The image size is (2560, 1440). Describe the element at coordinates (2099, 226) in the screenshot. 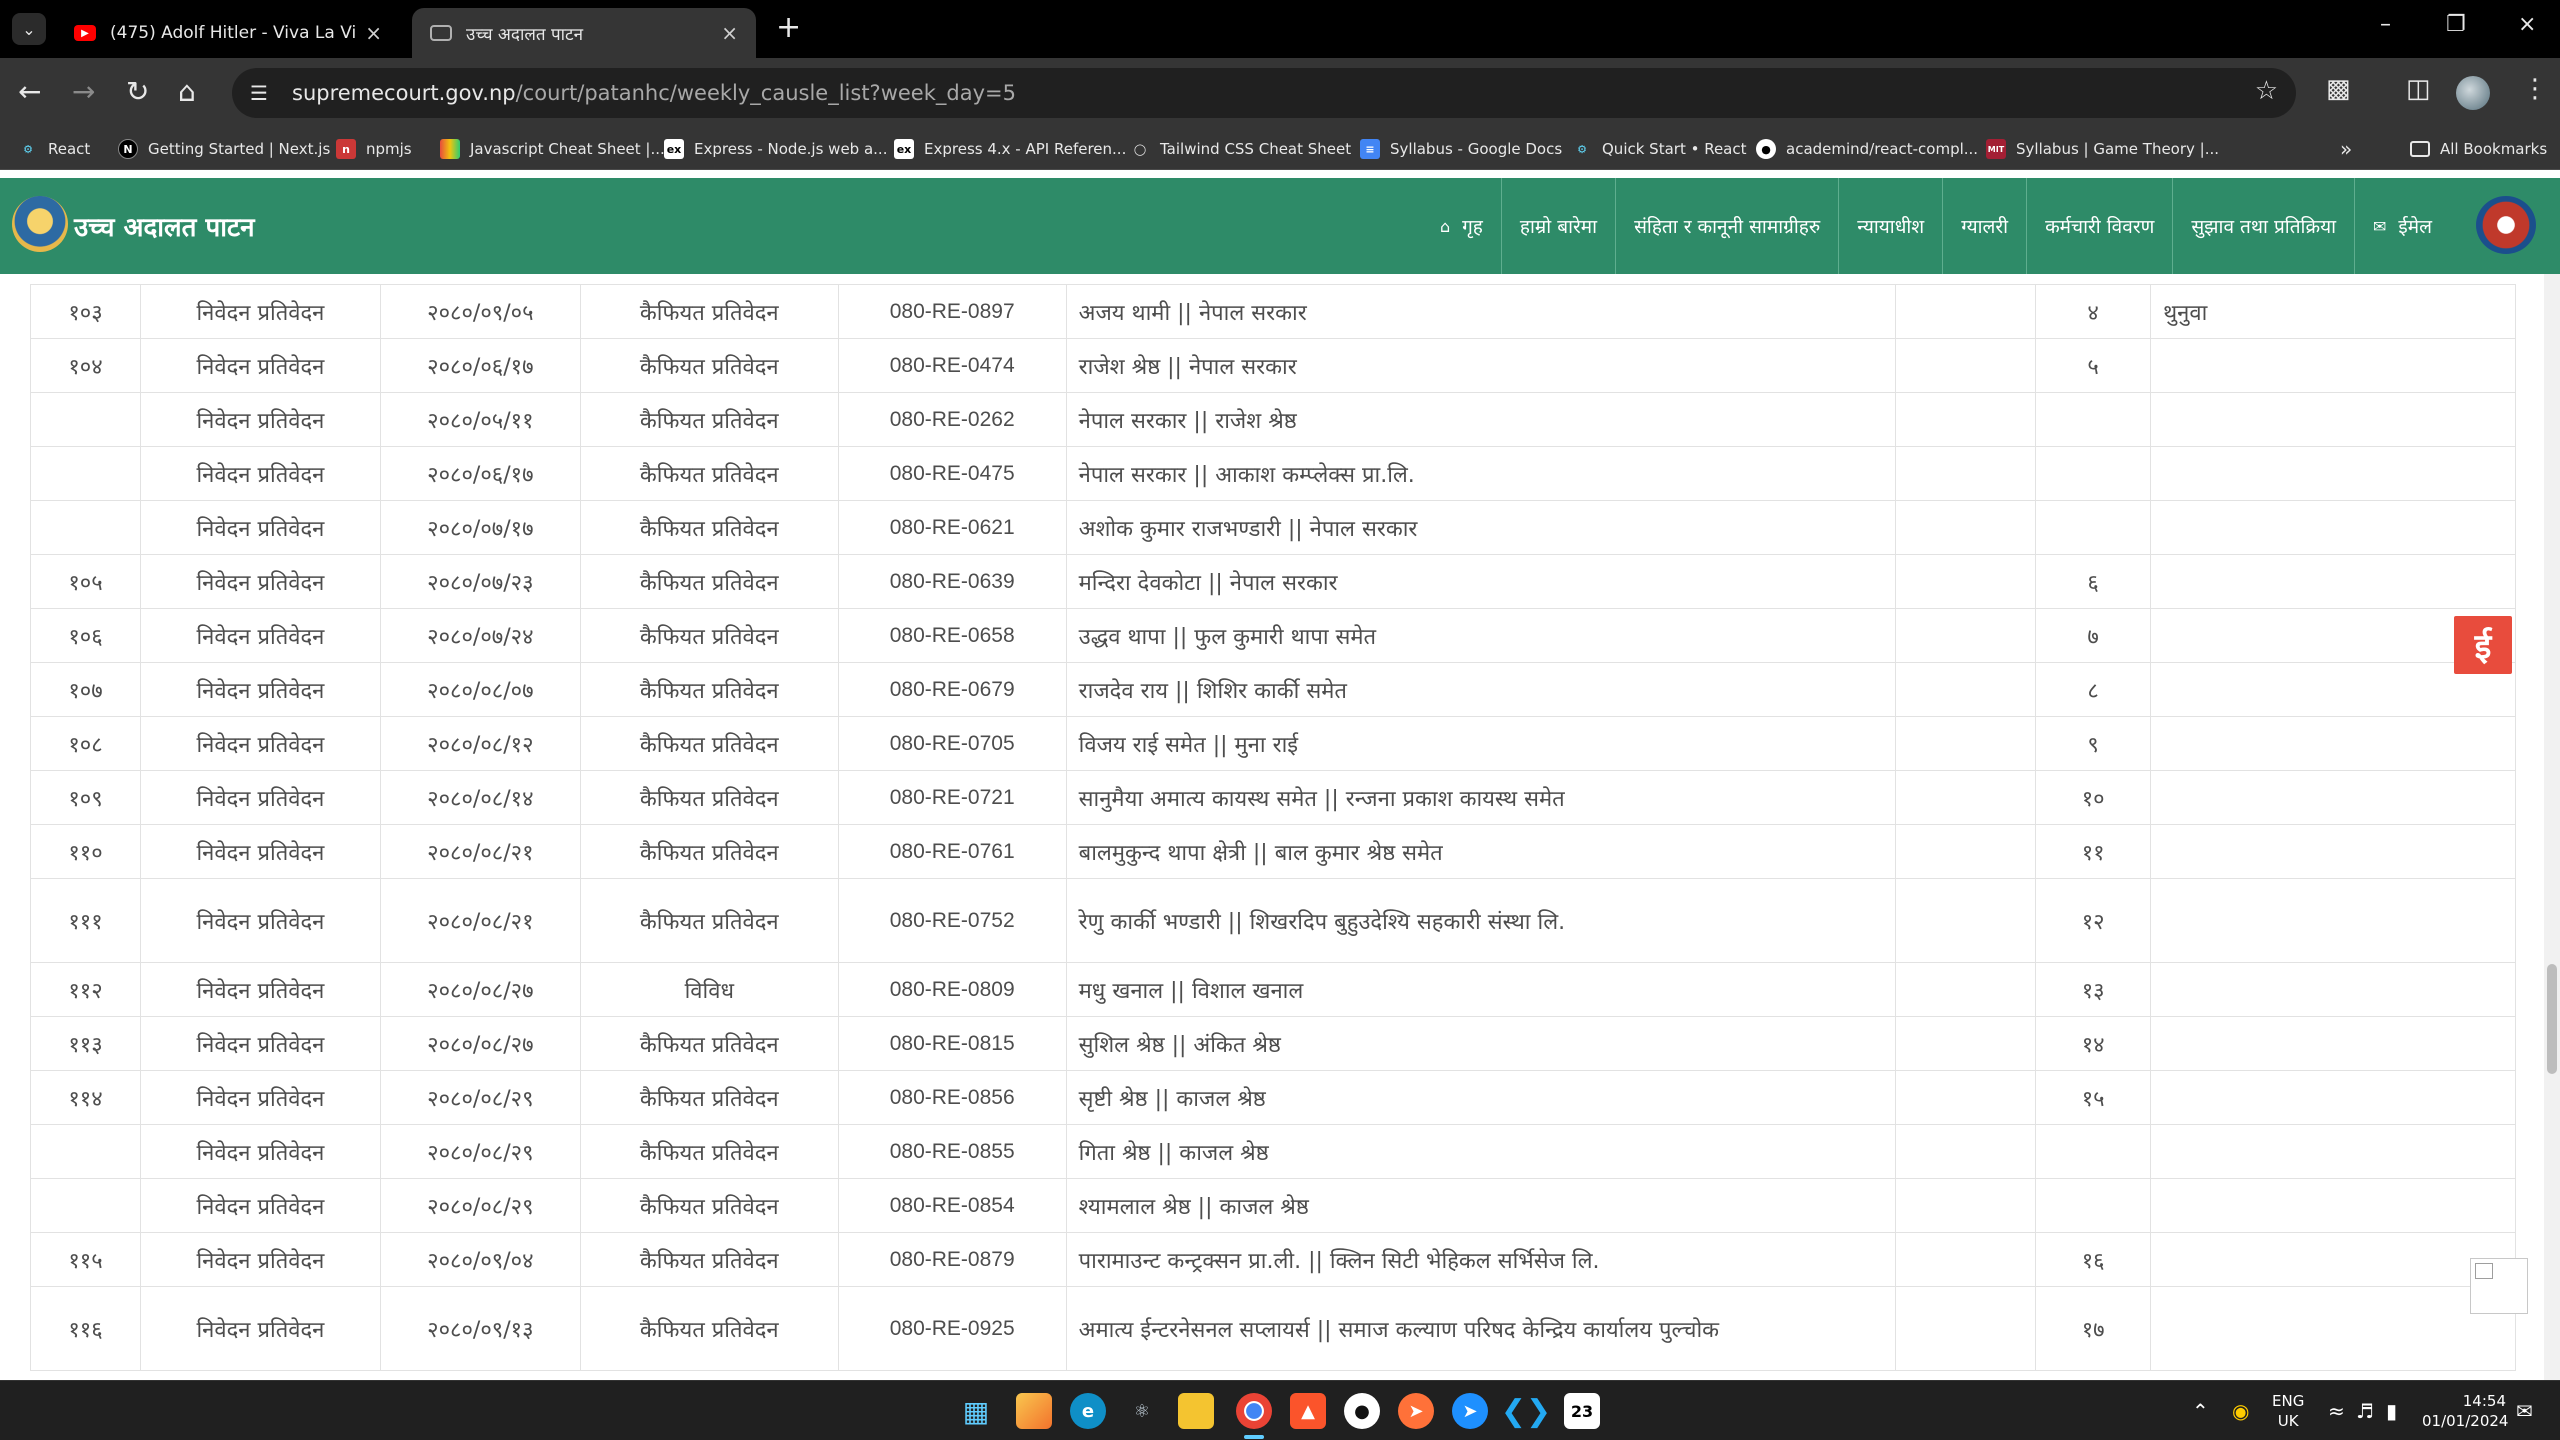

I see `nav-staff: कर्मचारी विवरण` at that location.